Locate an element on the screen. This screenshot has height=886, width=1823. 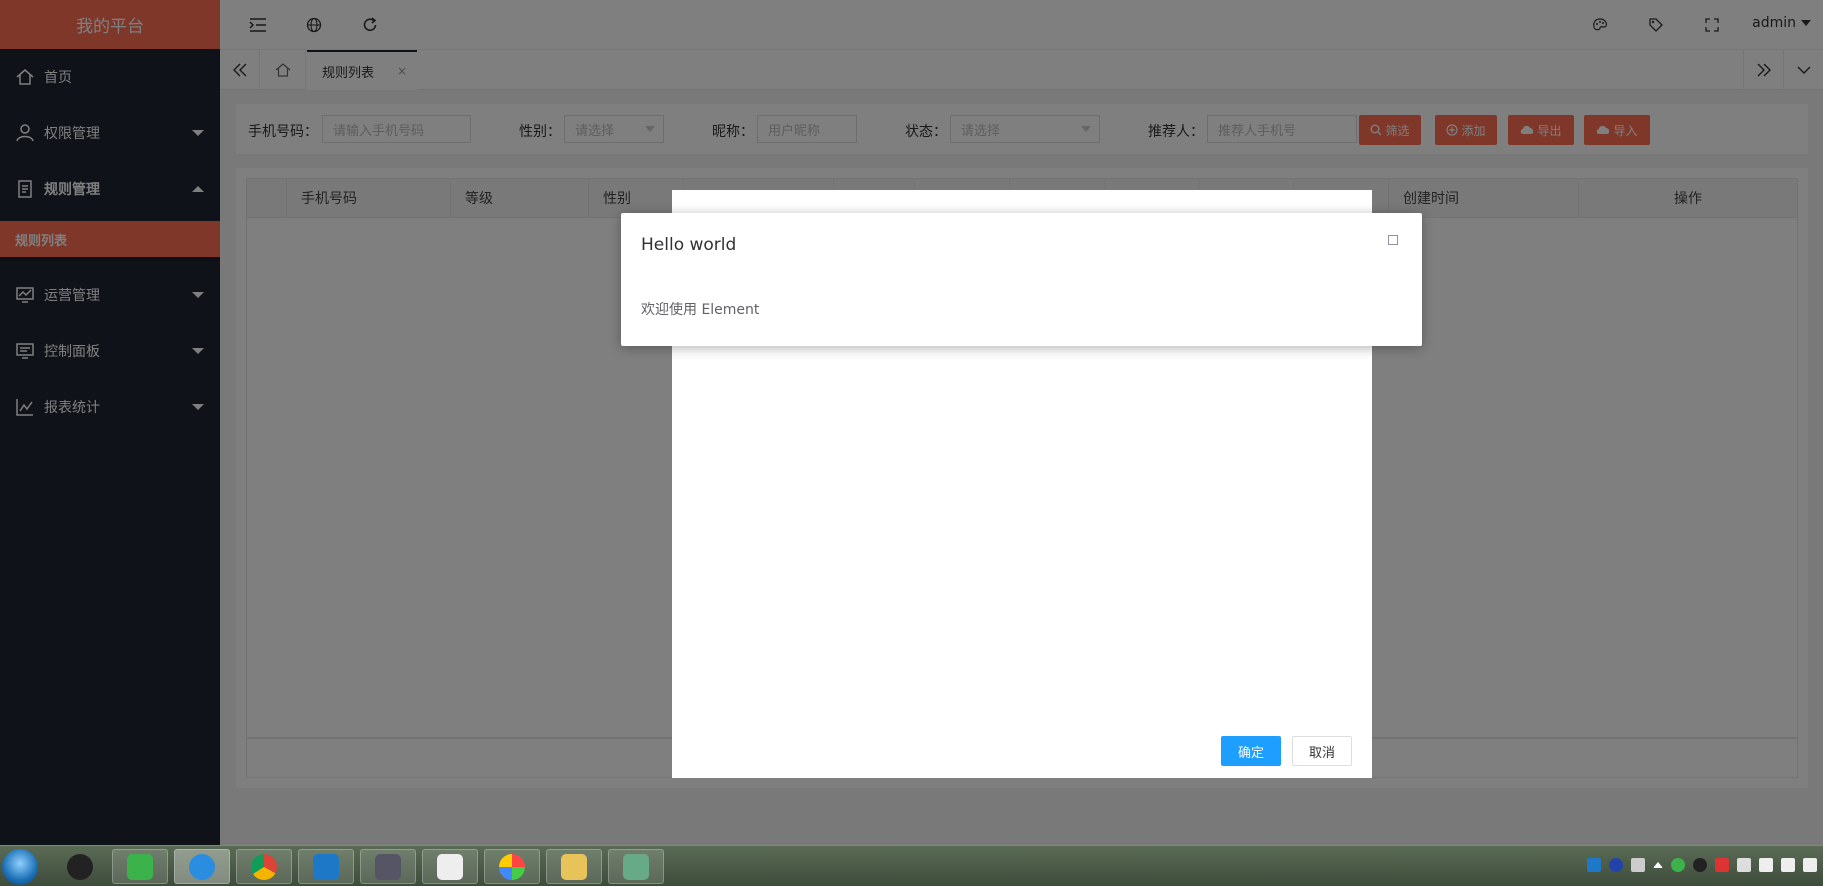
taskbar-app2 is located at coordinates (512, 866).